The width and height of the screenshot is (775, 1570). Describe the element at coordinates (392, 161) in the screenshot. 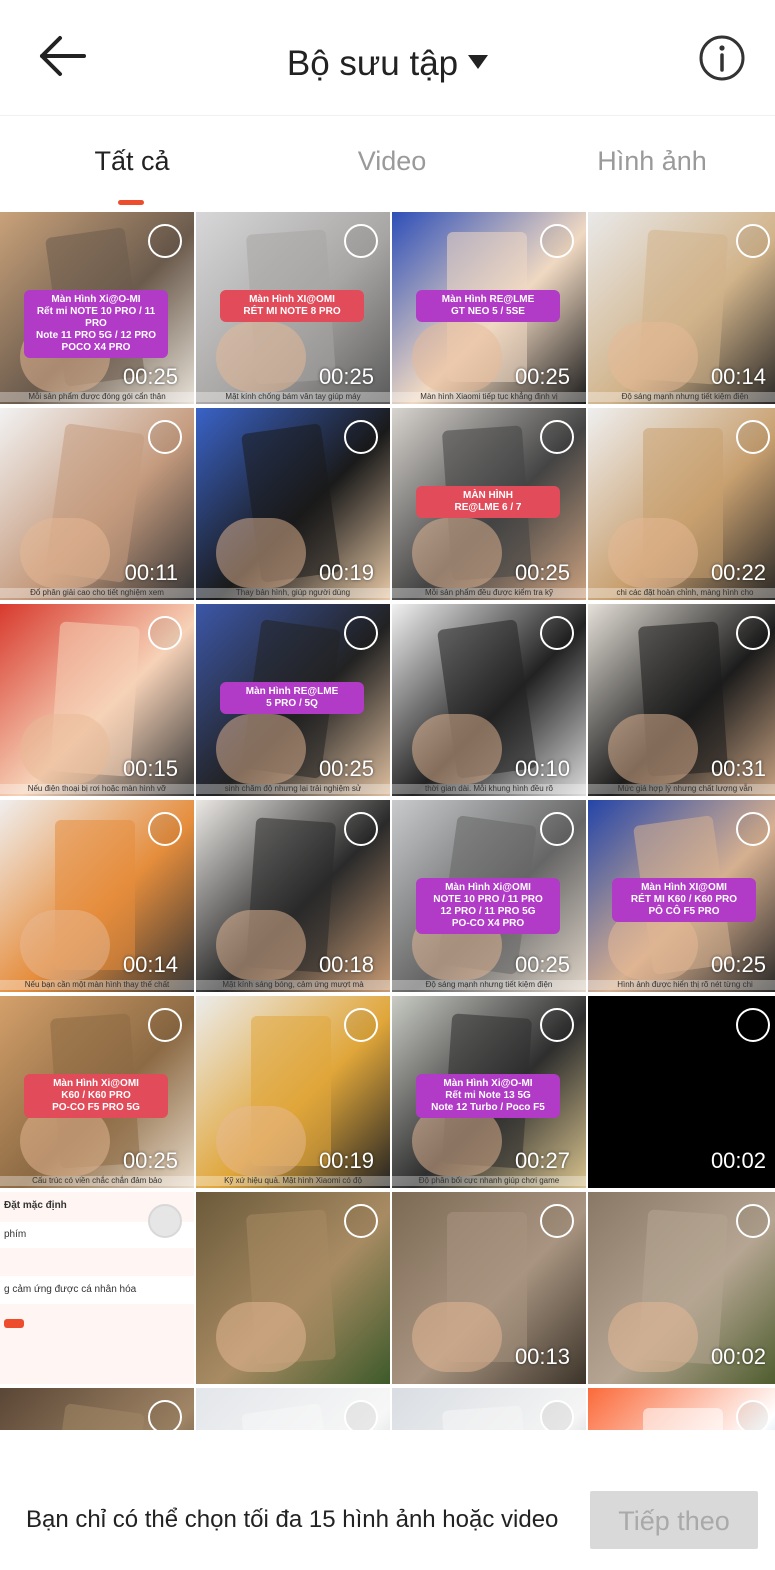

I see `tab-video: Video` at that location.